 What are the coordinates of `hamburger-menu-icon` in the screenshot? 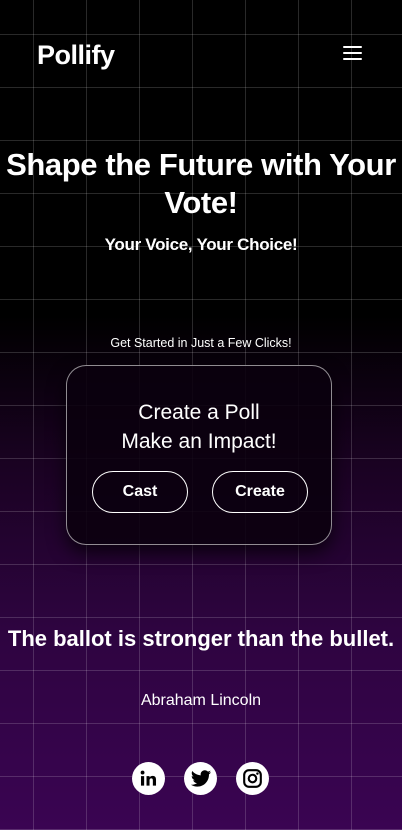 It's located at (352, 47).